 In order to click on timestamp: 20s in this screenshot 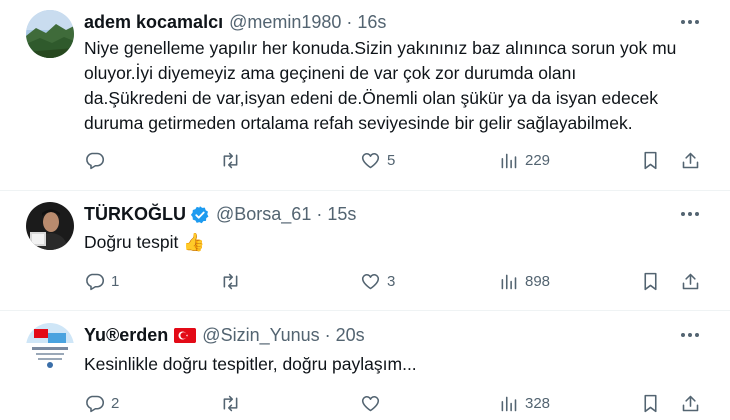, I will do `click(350, 335)`.